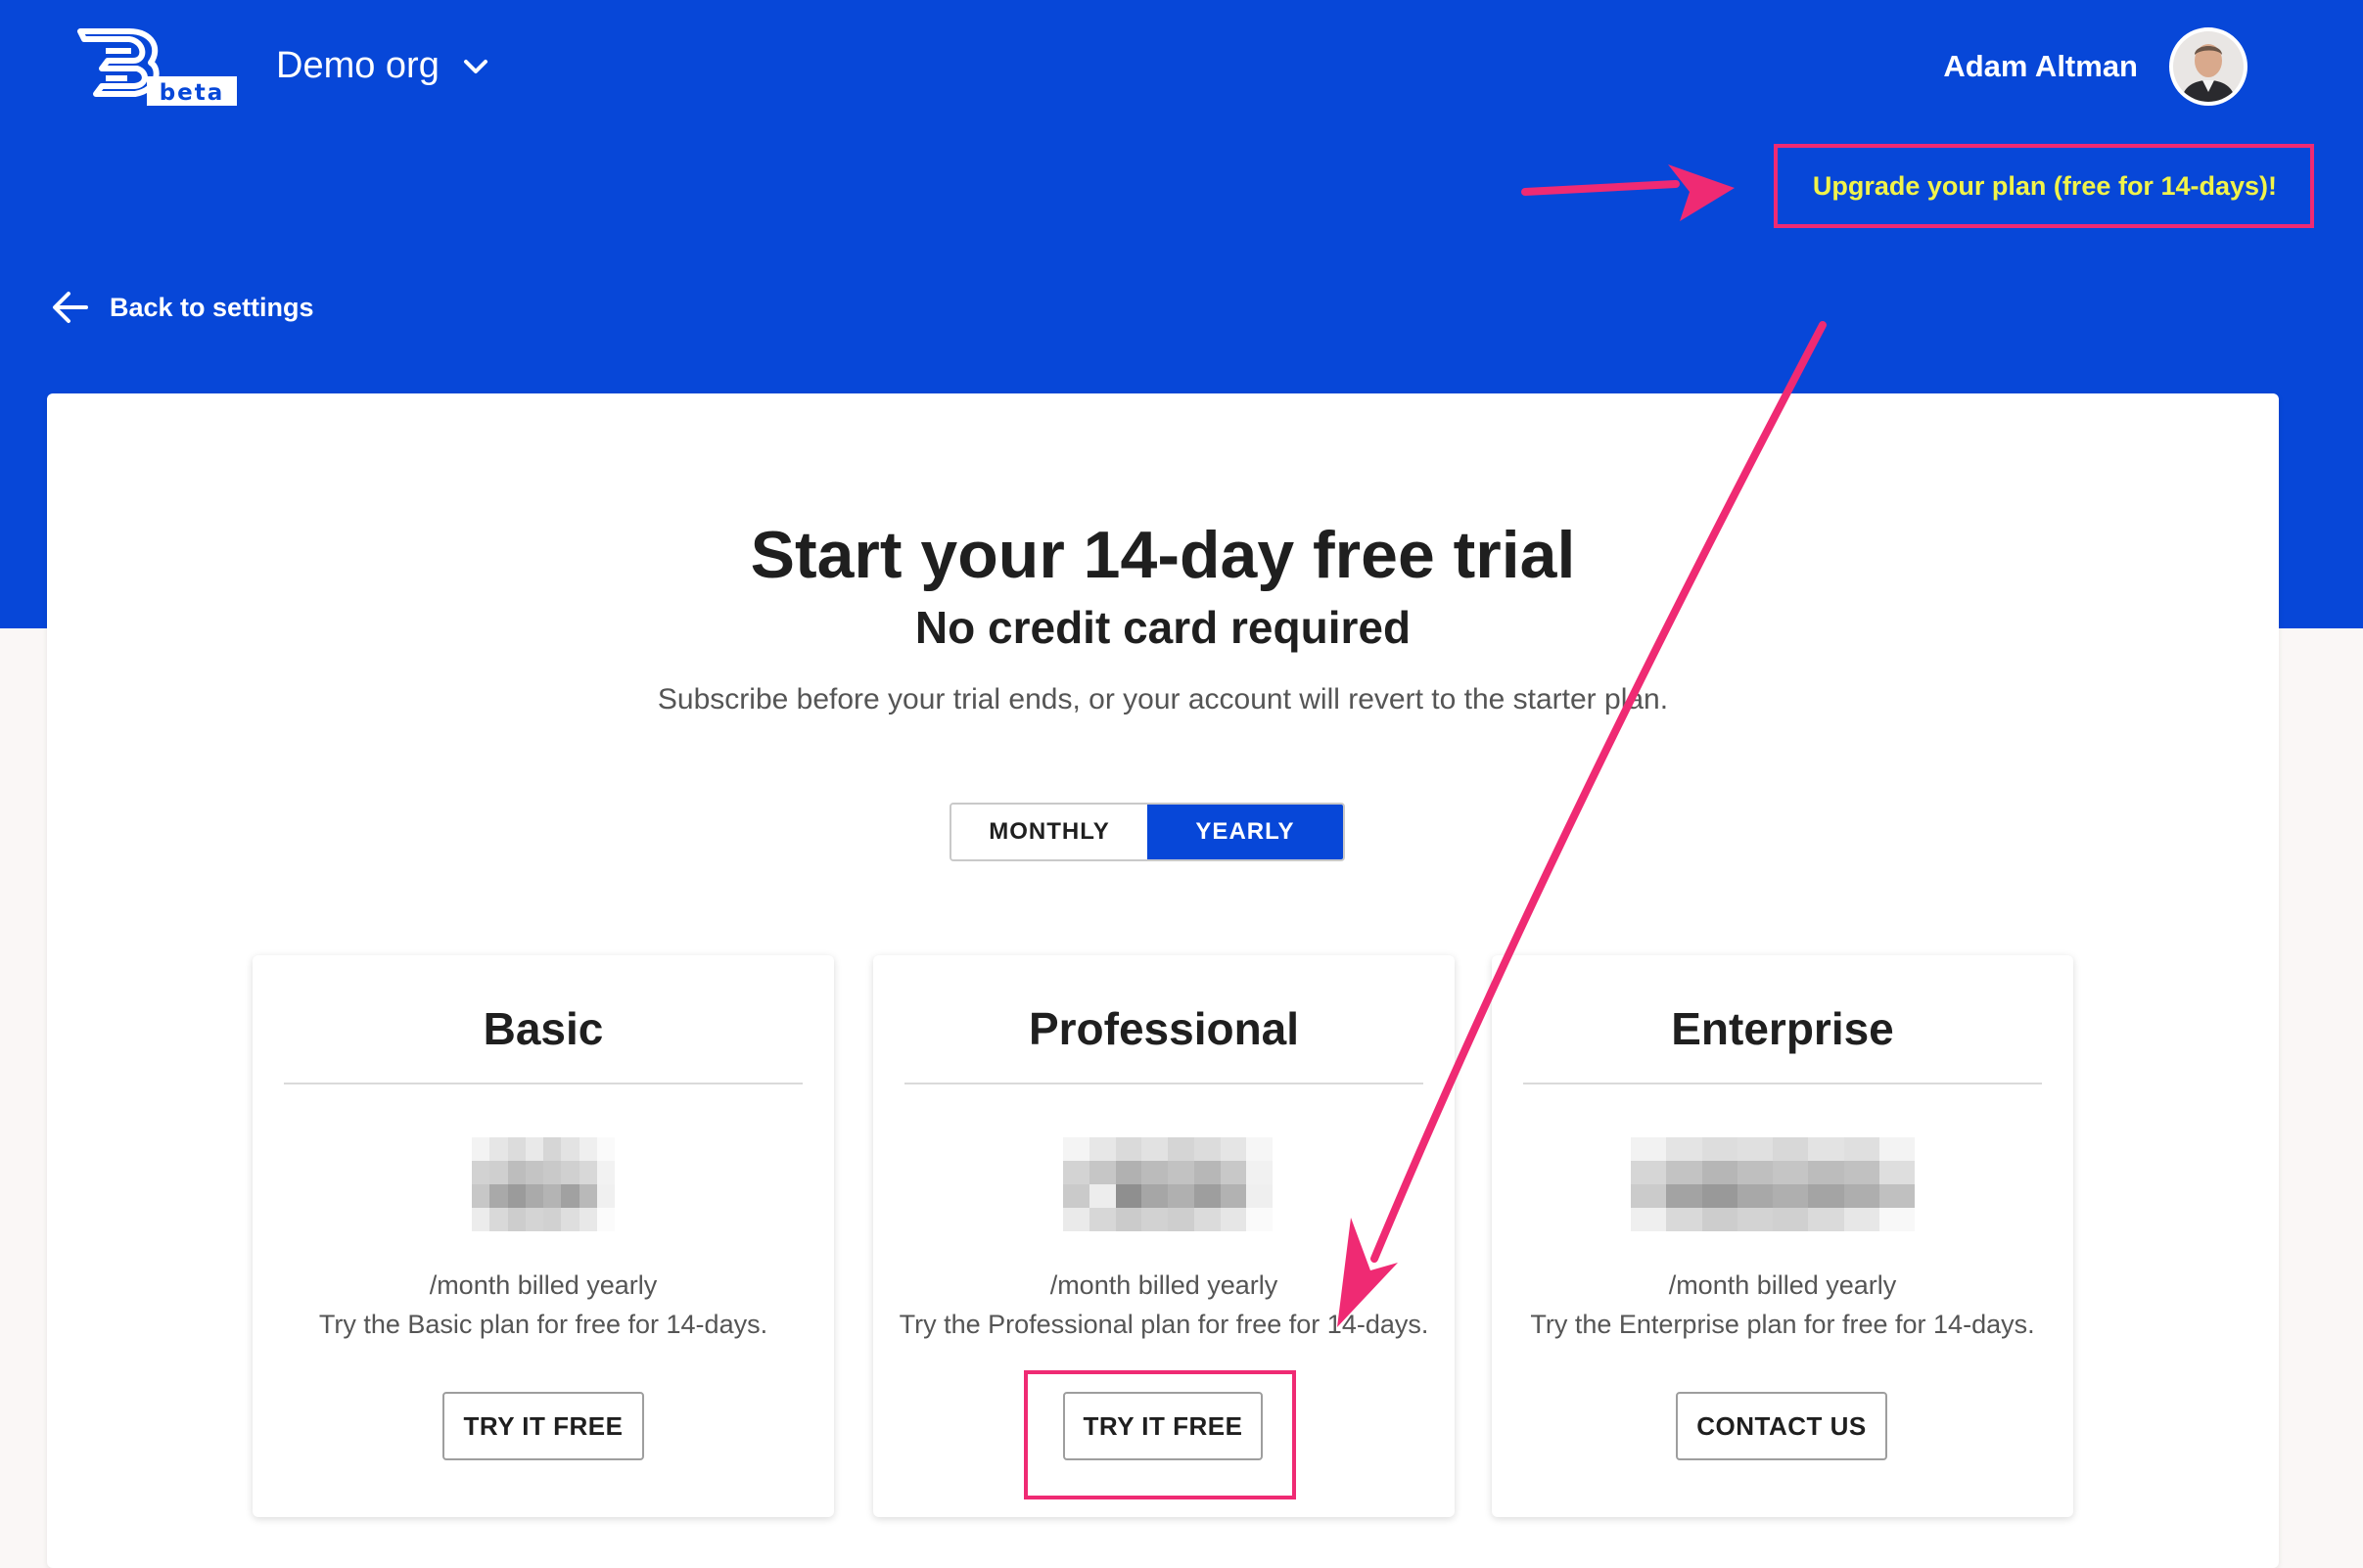 The image size is (2363, 1568). I want to click on org-name: Demo org, so click(358, 65).